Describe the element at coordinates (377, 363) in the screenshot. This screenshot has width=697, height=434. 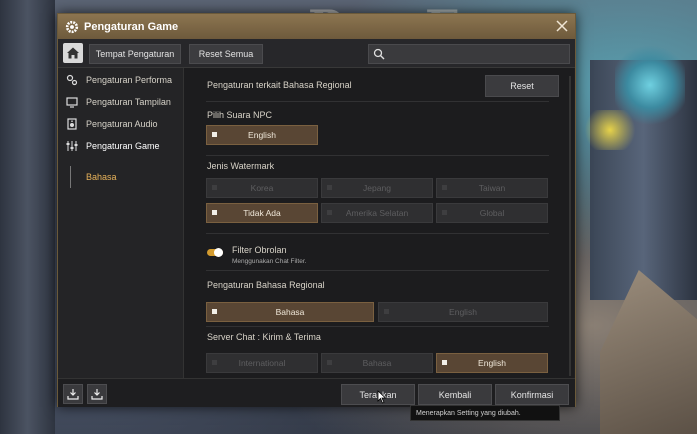
I see `option-server-bahasa: Bahasa` at that location.